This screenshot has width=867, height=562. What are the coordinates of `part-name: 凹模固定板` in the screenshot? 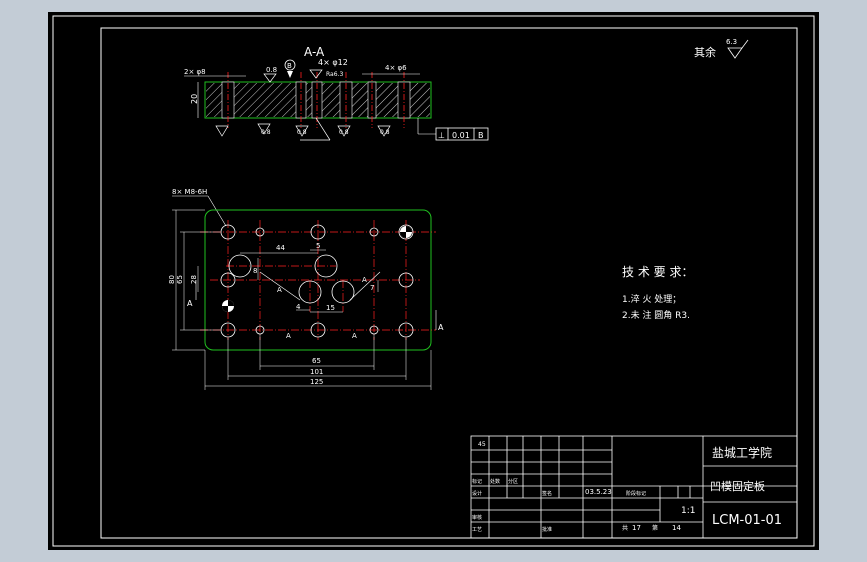 It's located at (737, 486).